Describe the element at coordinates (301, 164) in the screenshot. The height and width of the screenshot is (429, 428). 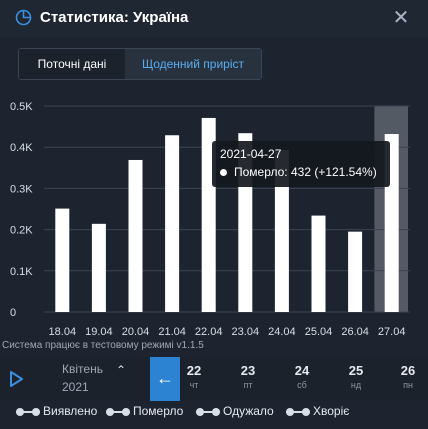
I see `chart-tooltip: 2021-04-27 Померло: 432 (+121.54%)` at that location.